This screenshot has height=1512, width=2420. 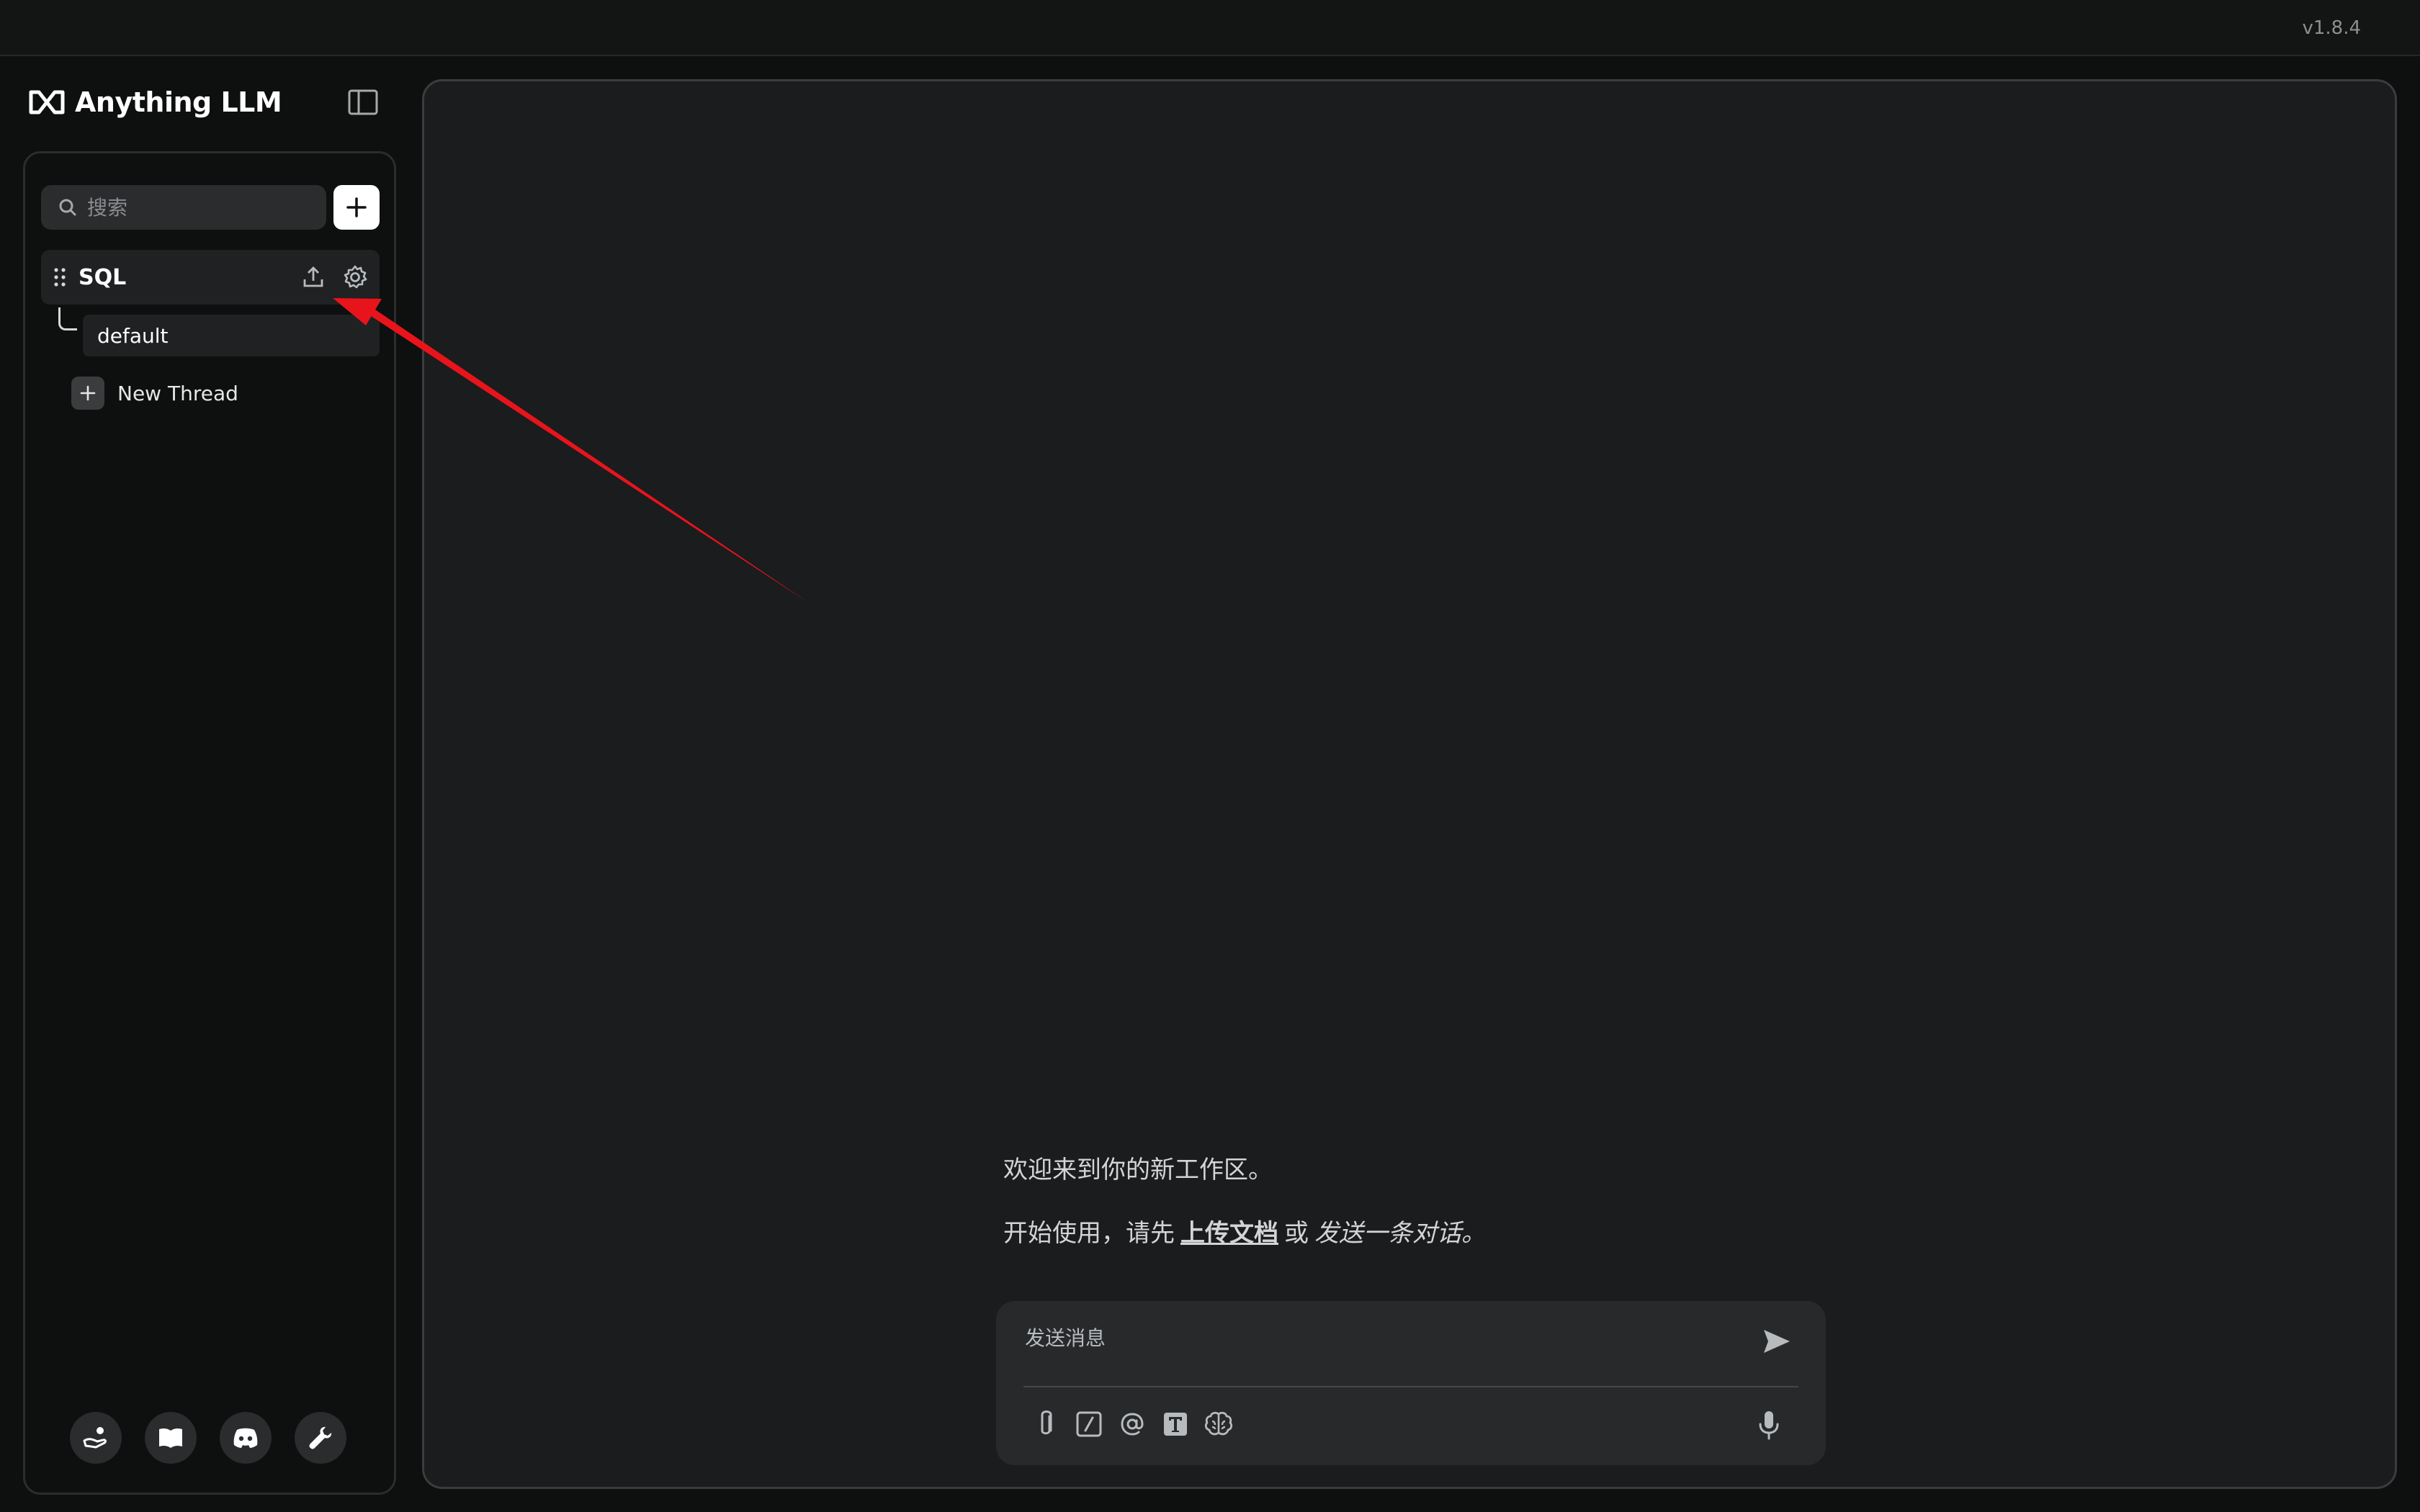 I want to click on sidebar-panel-icon, so click(x=363, y=102).